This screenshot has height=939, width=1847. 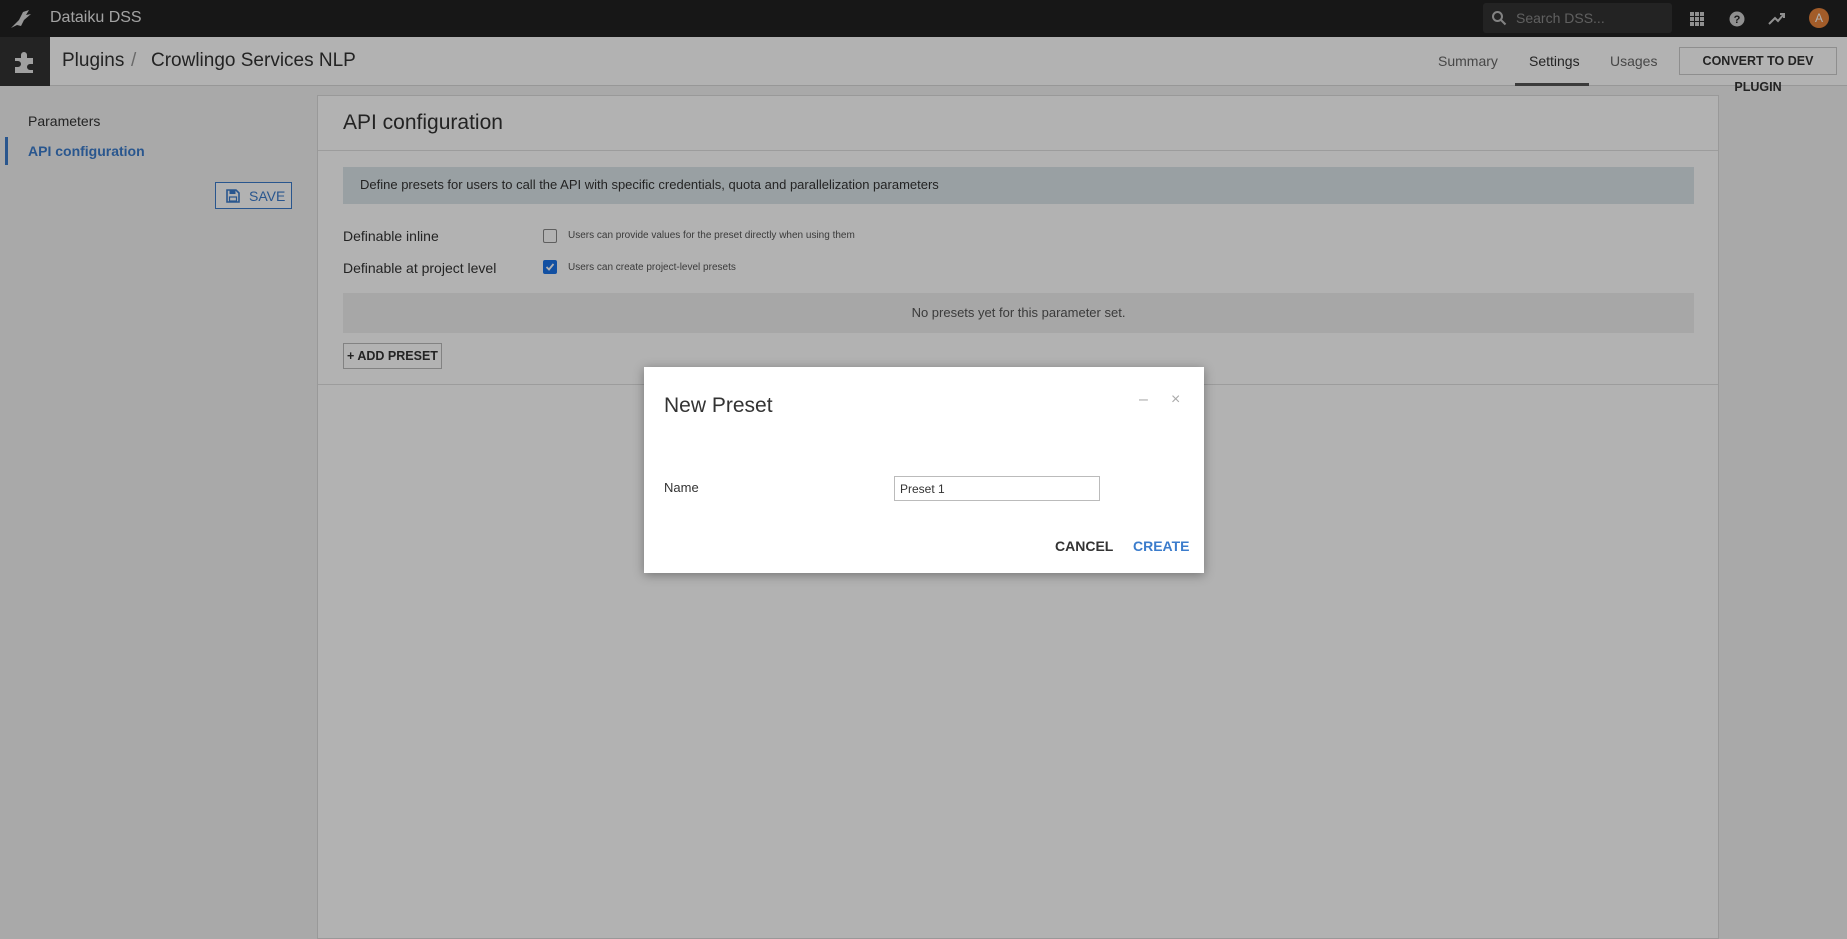 What do you see at coordinates (718, 405) in the screenshot?
I see `dialog-title: New Preset` at bounding box center [718, 405].